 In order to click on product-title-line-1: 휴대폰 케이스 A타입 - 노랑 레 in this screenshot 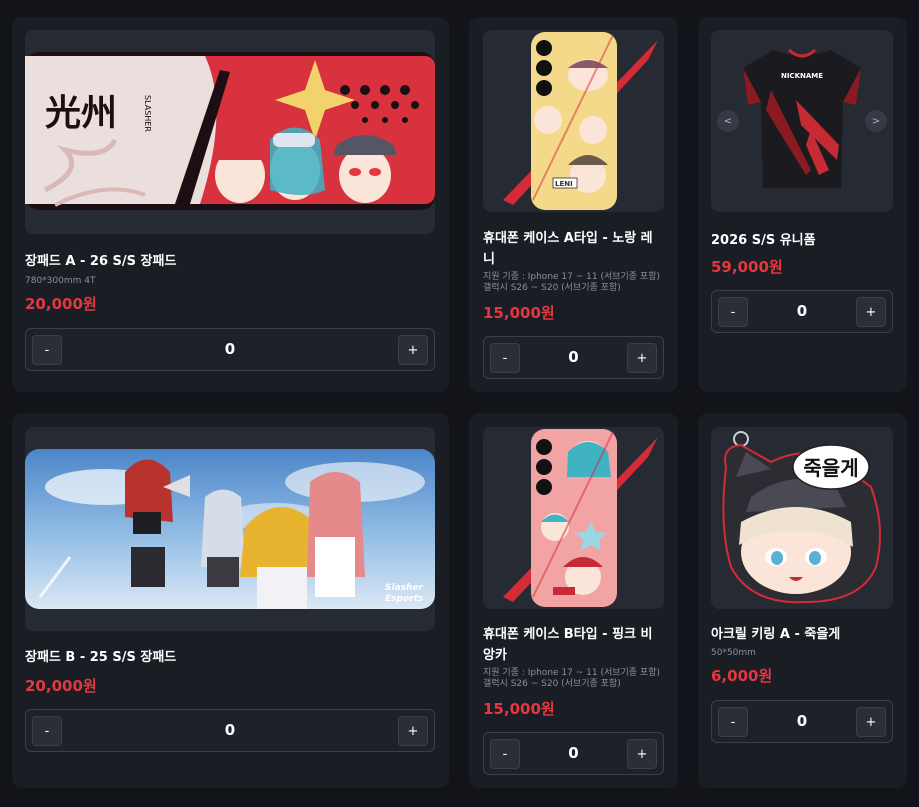, I will do `click(568, 238)`.